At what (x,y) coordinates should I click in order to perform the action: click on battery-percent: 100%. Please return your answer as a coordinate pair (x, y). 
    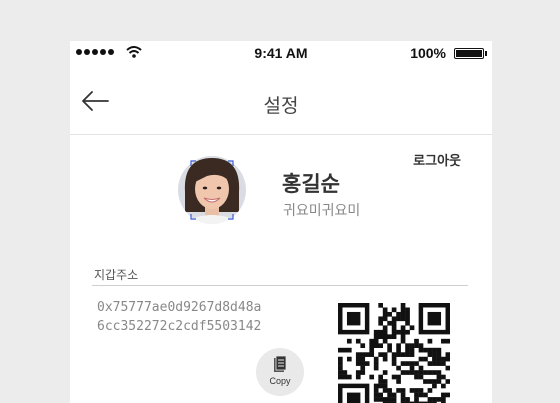
    Looking at the image, I should click on (428, 53).